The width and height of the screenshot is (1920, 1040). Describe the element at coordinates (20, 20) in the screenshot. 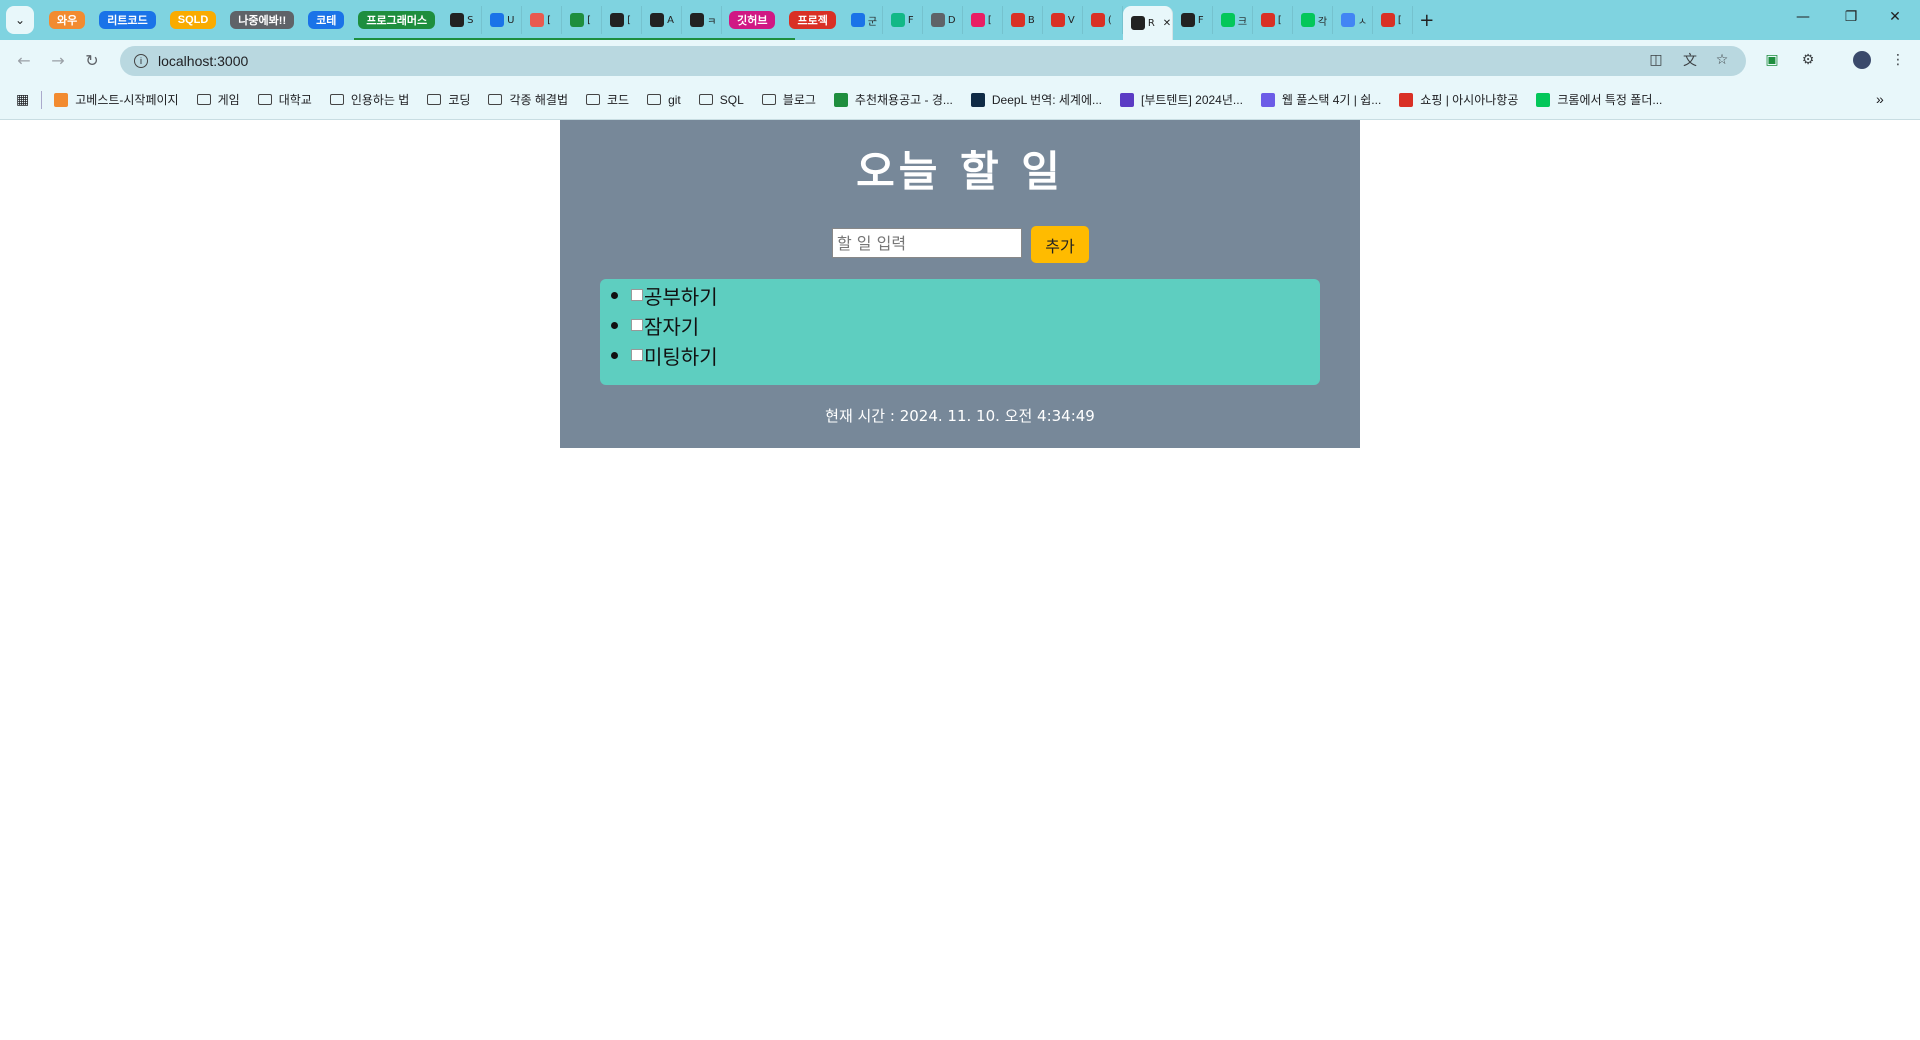

I see `tab-search-button: ⌄` at that location.